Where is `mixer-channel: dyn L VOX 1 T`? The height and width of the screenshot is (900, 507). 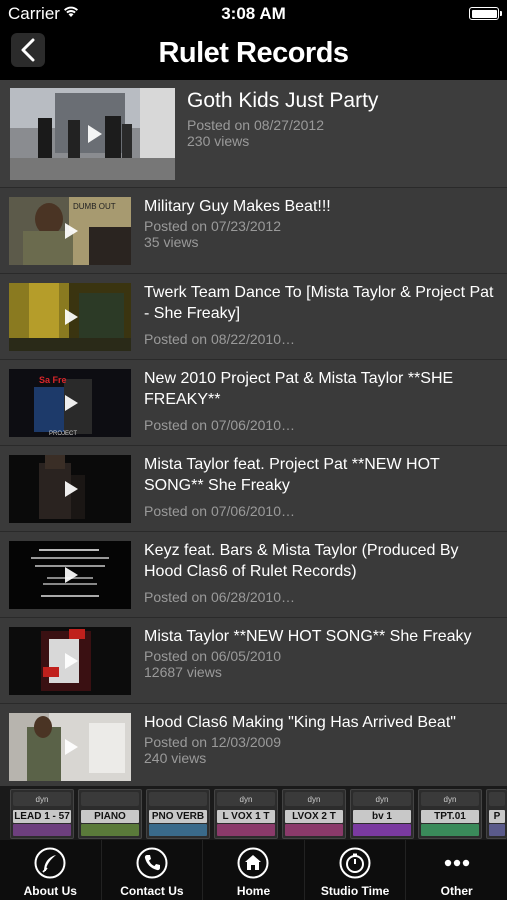 mixer-channel: dyn L VOX 1 T is located at coordinates (246, 814).